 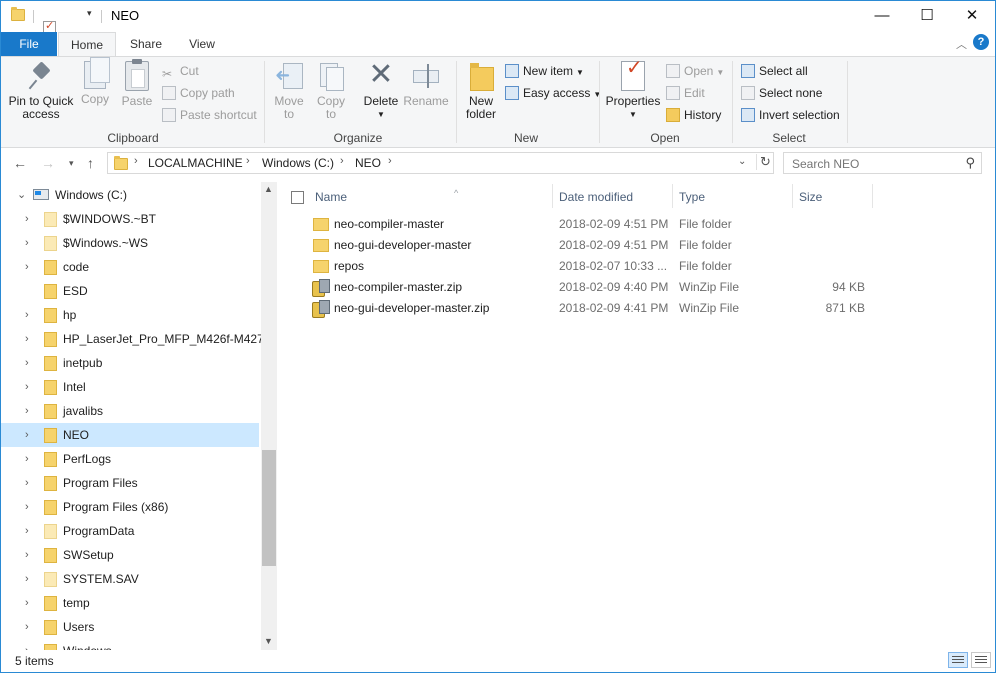 I want to click on recent-locations-icon: ▾, so click(x=71, y=163).